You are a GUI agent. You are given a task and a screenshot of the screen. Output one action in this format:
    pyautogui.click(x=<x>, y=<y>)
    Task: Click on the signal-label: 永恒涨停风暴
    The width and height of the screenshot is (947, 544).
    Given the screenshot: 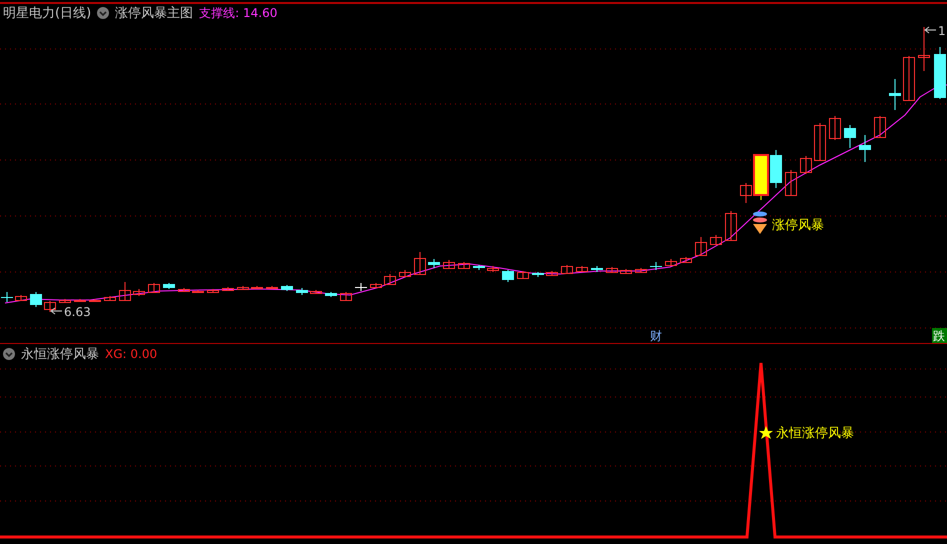 What is the action you would take?
    pyautogui.click(x=815, y=433)
    